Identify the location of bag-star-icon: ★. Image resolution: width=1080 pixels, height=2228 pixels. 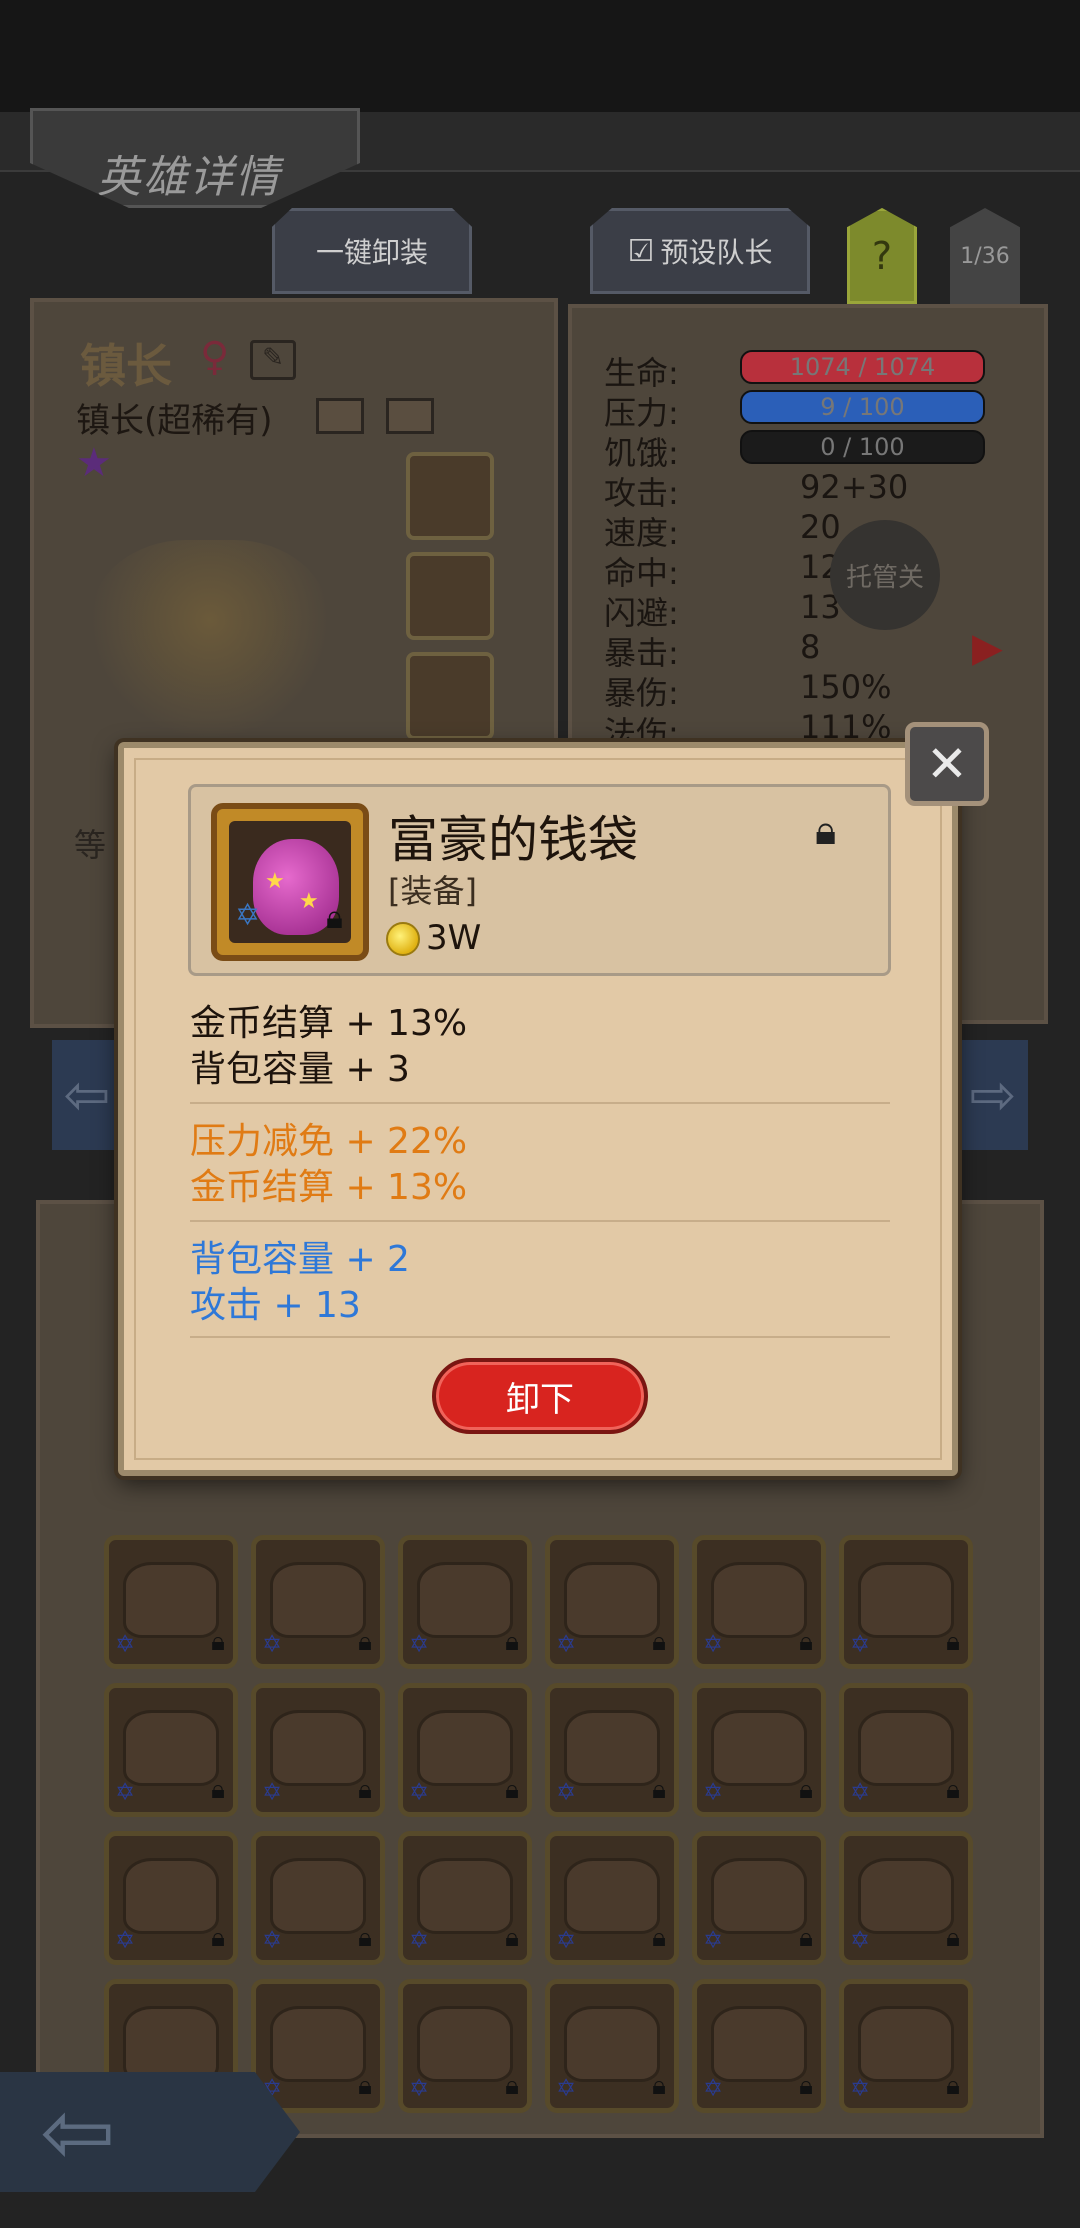
(309, 901).